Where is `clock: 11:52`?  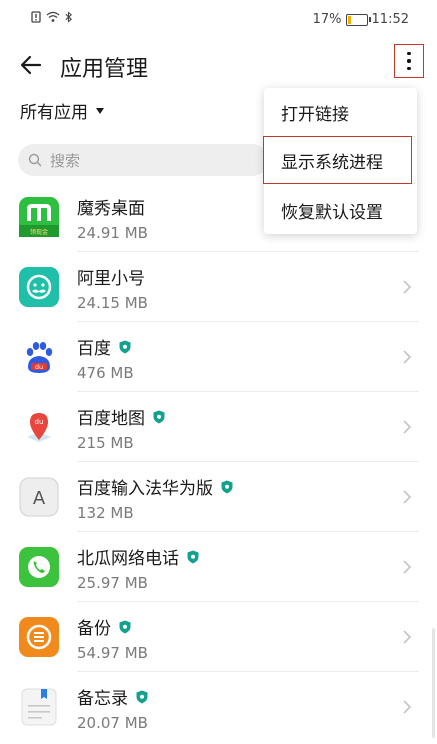 clock: 11:52 is located at coordinates (390, 19).